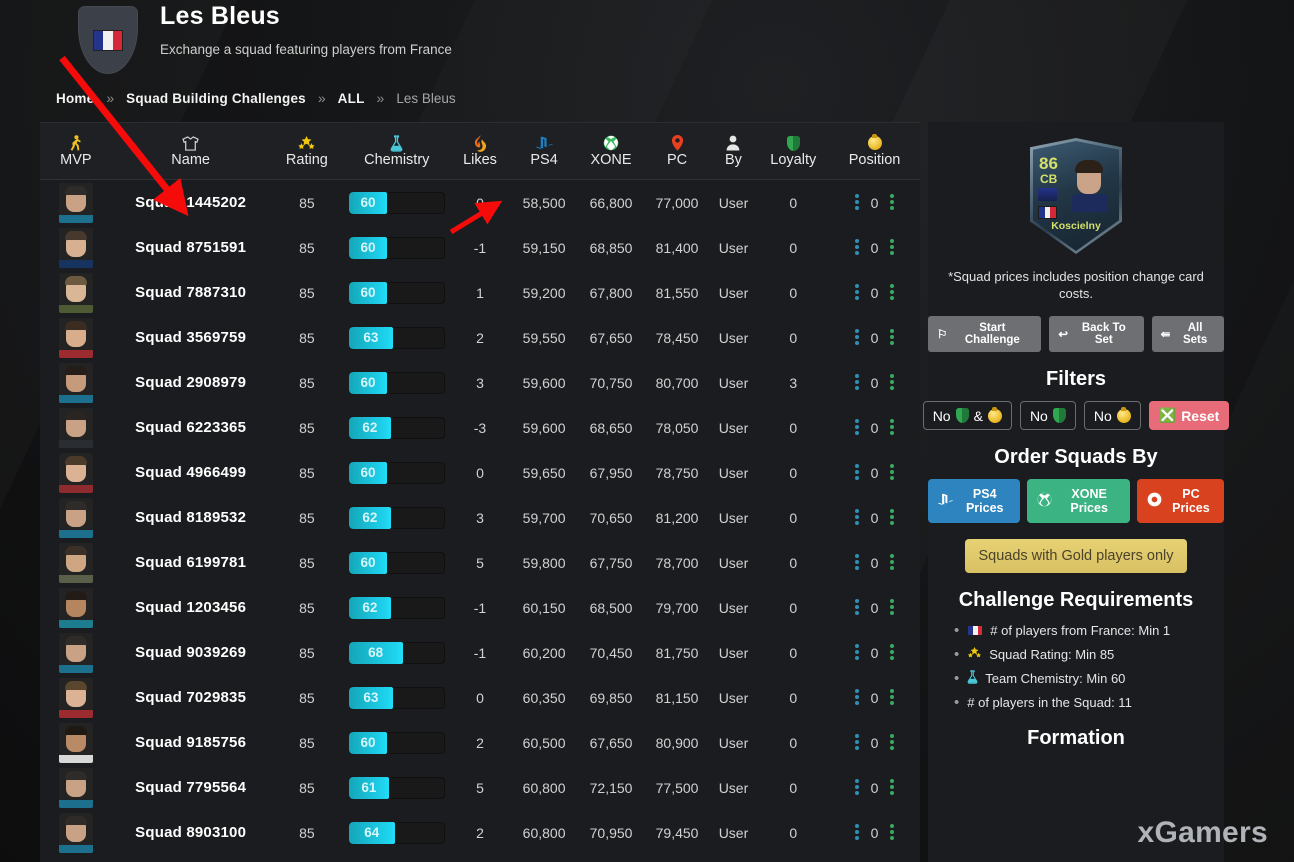 Image resolution: width=1294 pixels, height=862 pixels. What do you see at coordinates (1187, 334) in the screenshot?
I see `all-sets-button: ⇚ All Sets` at bounding box center [1187, 334].